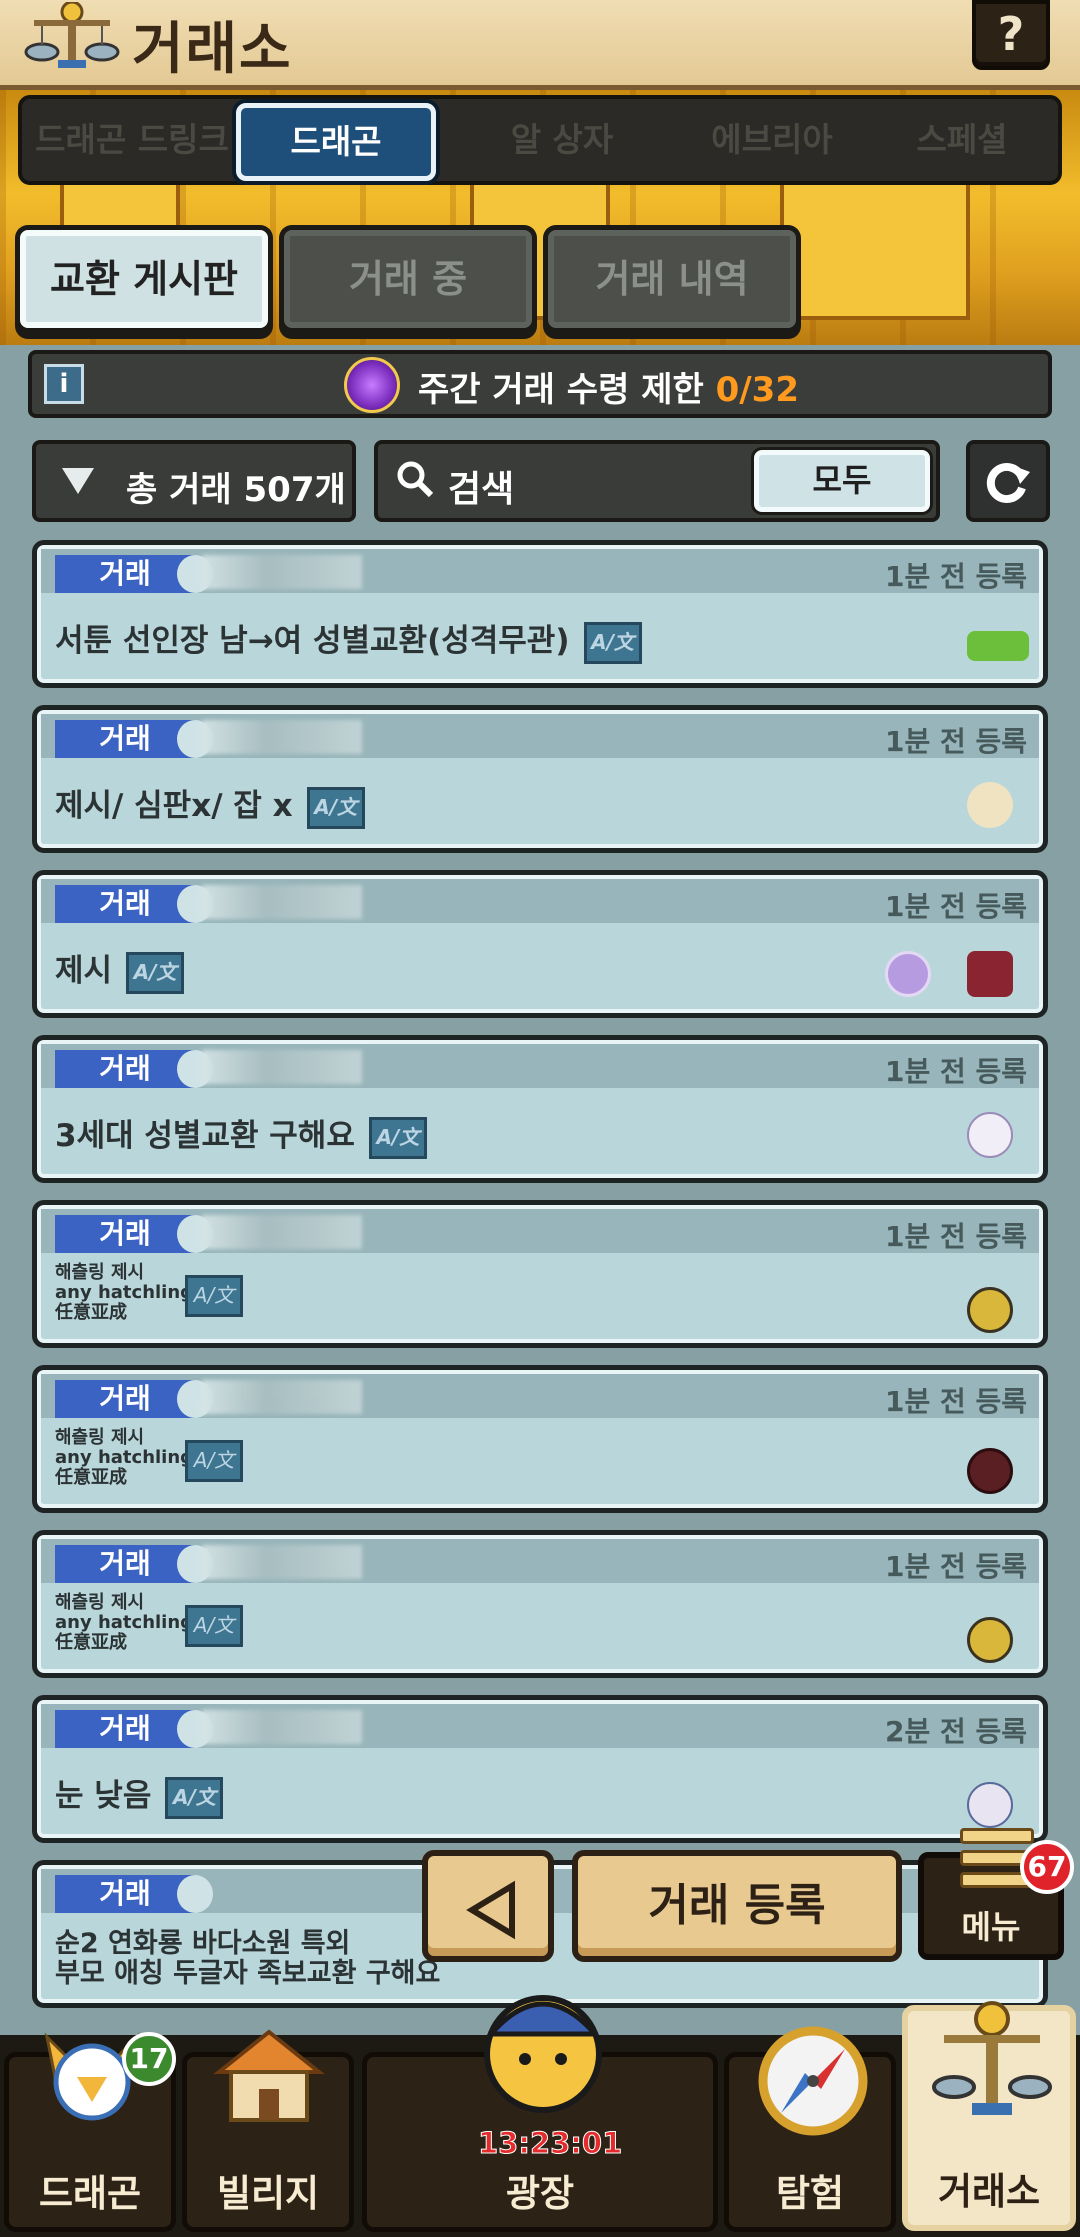 The width and height of the screenshot is (1080, 2237). What do you see at coordinates (540, 614) in the screenshot?
I see `trade-card: 거래 1분 전 등록 서툰 선인장 남→여 성별교환(성격무관) A/文` at bounding box center [540, 614].